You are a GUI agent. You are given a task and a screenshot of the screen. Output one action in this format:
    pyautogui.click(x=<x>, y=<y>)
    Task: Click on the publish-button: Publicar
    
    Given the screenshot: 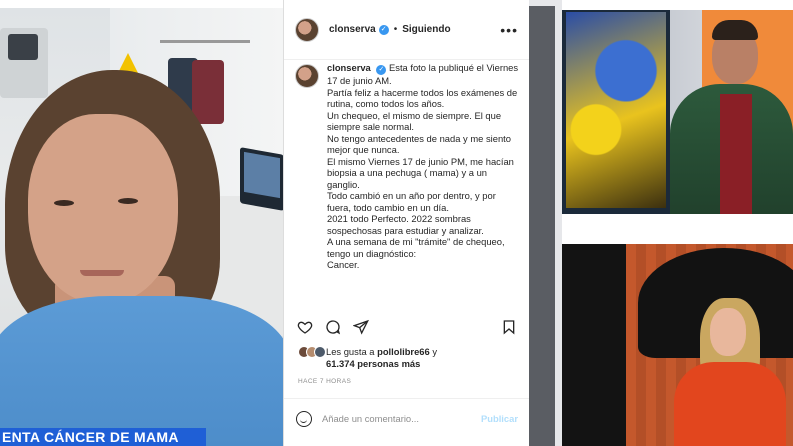 What is the action you would take?
    pyautogui.click(x=499, y=418)
    